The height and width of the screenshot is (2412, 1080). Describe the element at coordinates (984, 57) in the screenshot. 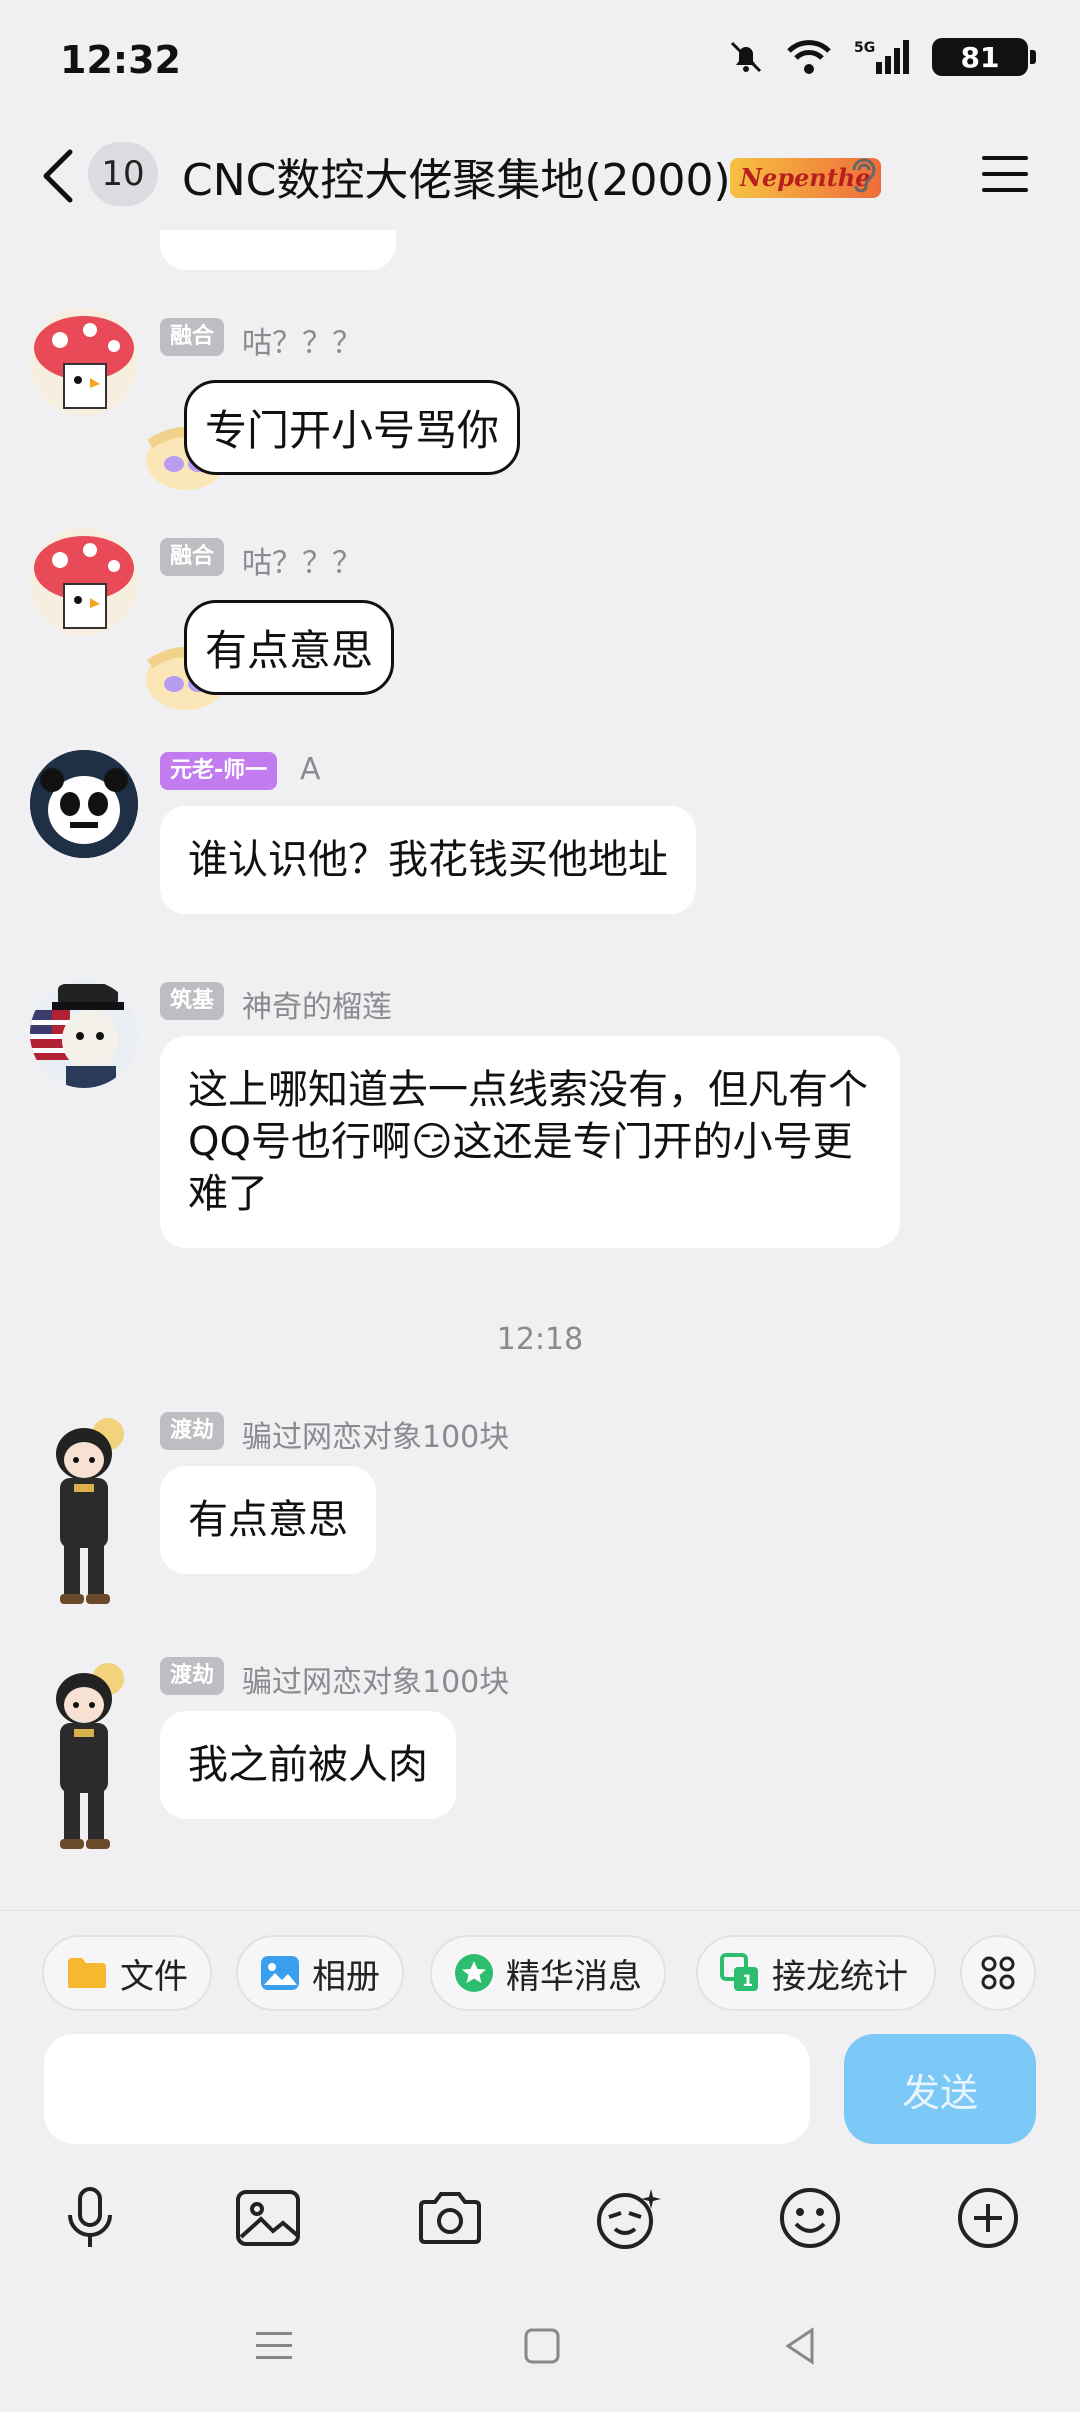

I see `battery-indicator: 81` at that location.